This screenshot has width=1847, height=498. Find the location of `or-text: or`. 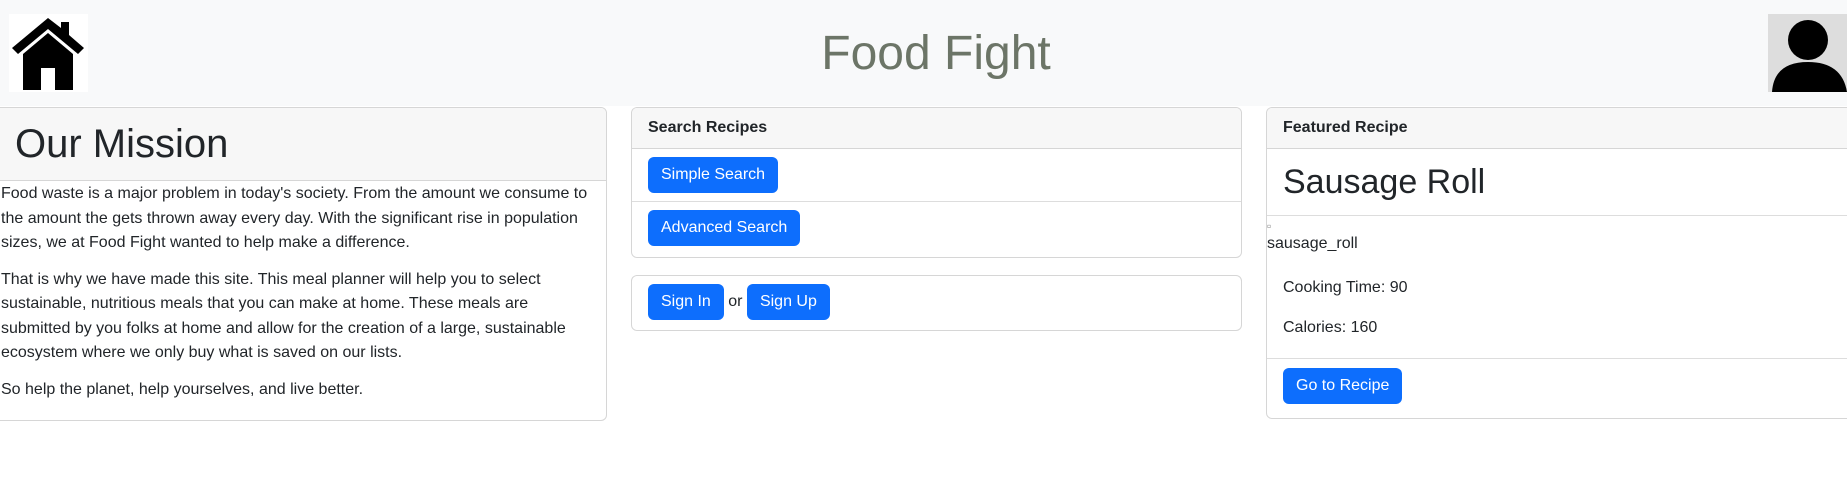

or-text: or is located at coordinates (735, 301).